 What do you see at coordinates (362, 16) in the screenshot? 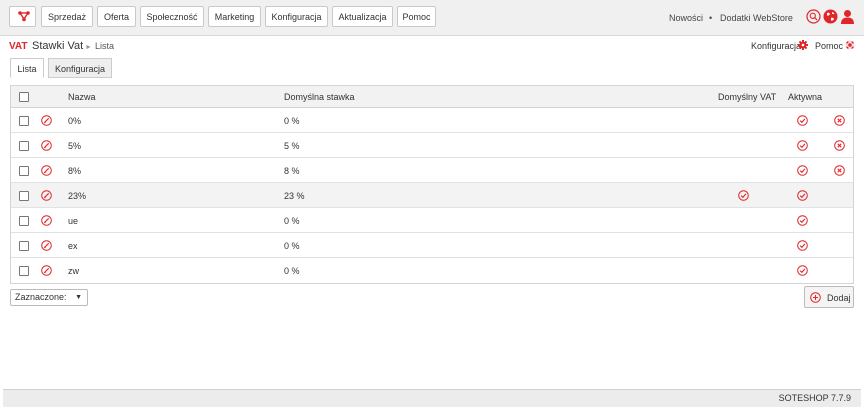
I see `menu-aktualizacja: Aktualizacja` at bounding box center [362, 16].